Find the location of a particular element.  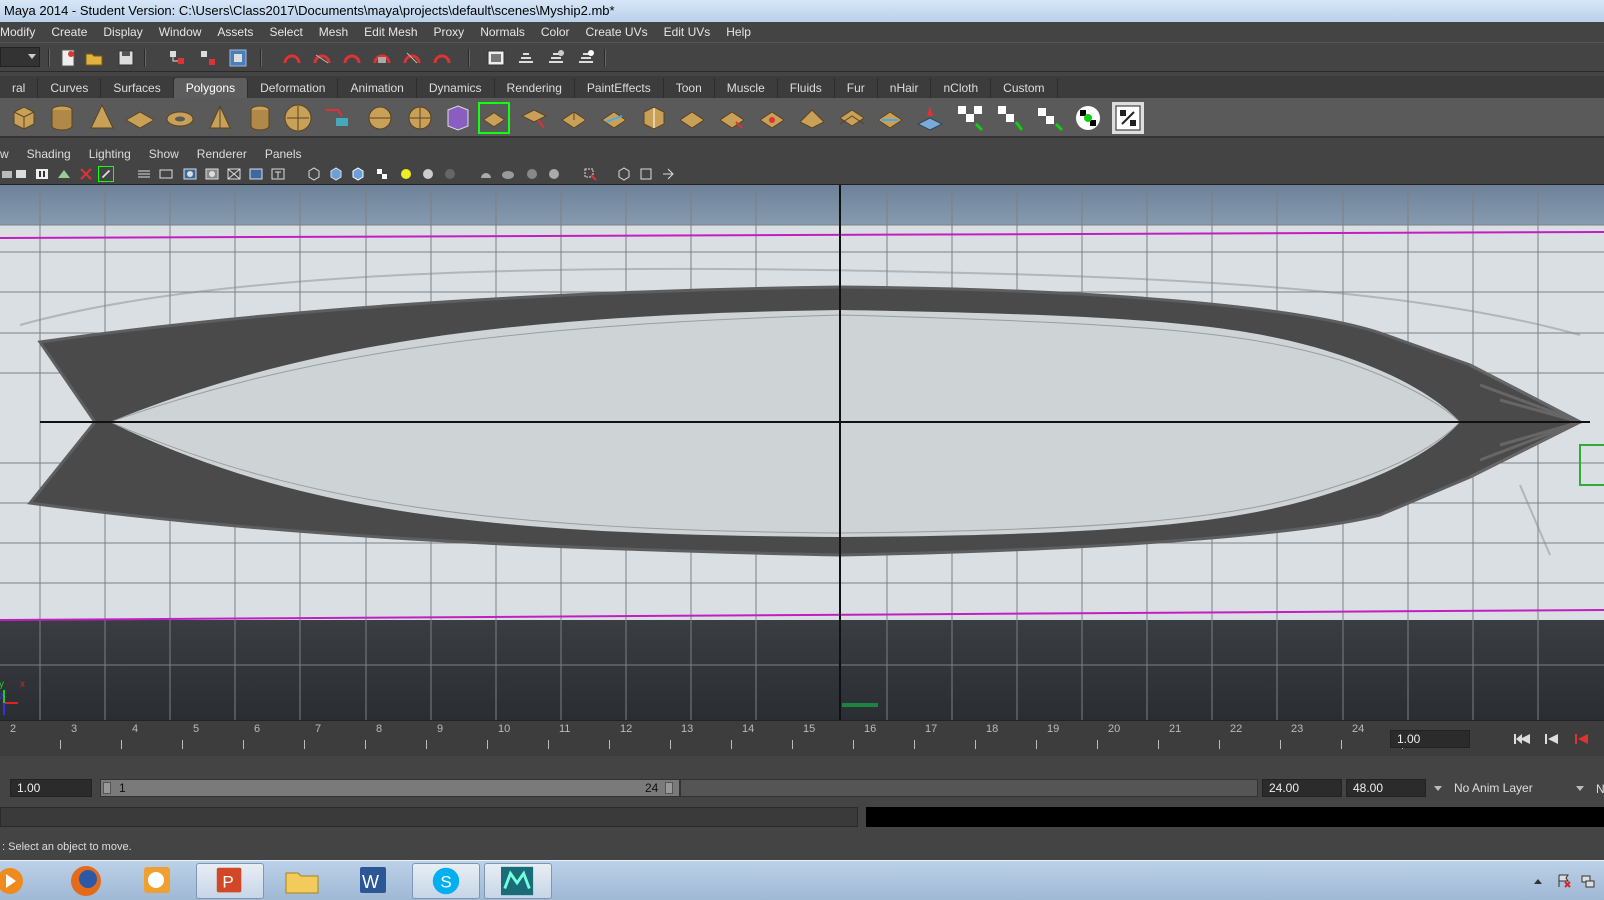

playback-range-slider: 1 24 is located at coordinates (390, 788).